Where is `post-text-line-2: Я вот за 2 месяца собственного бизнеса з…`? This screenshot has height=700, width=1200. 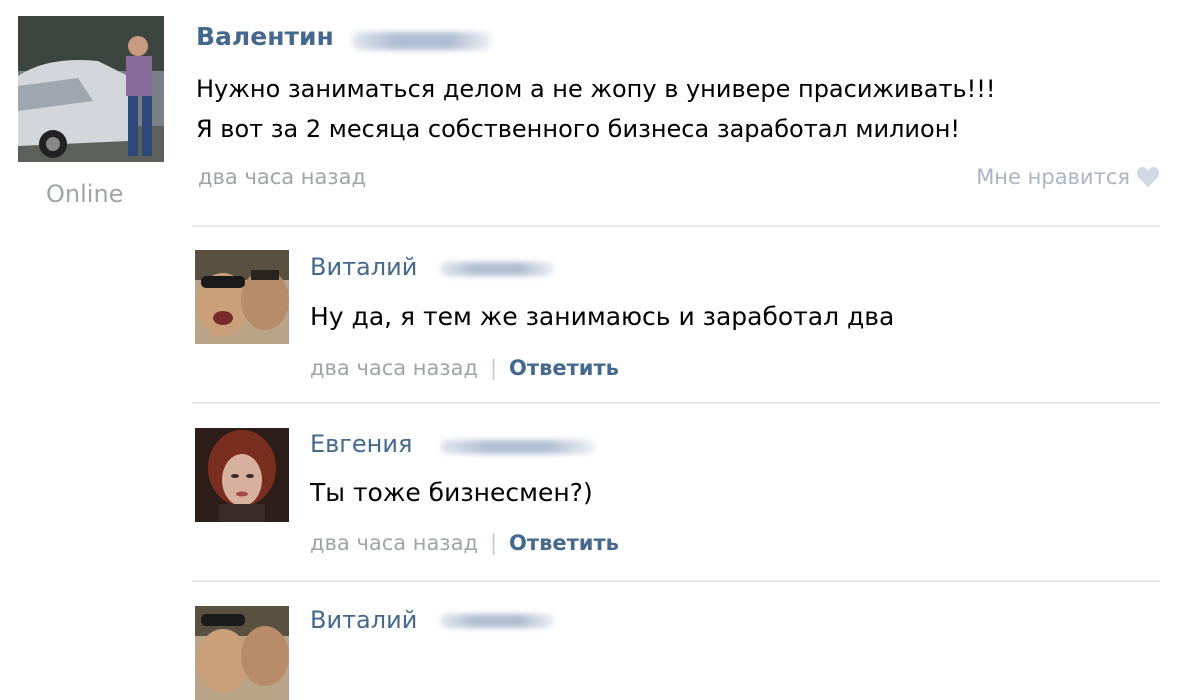 post-text-line-2: Я вот за 2 месяца собственного бизнеса з… is located at coordinates (578, 129).